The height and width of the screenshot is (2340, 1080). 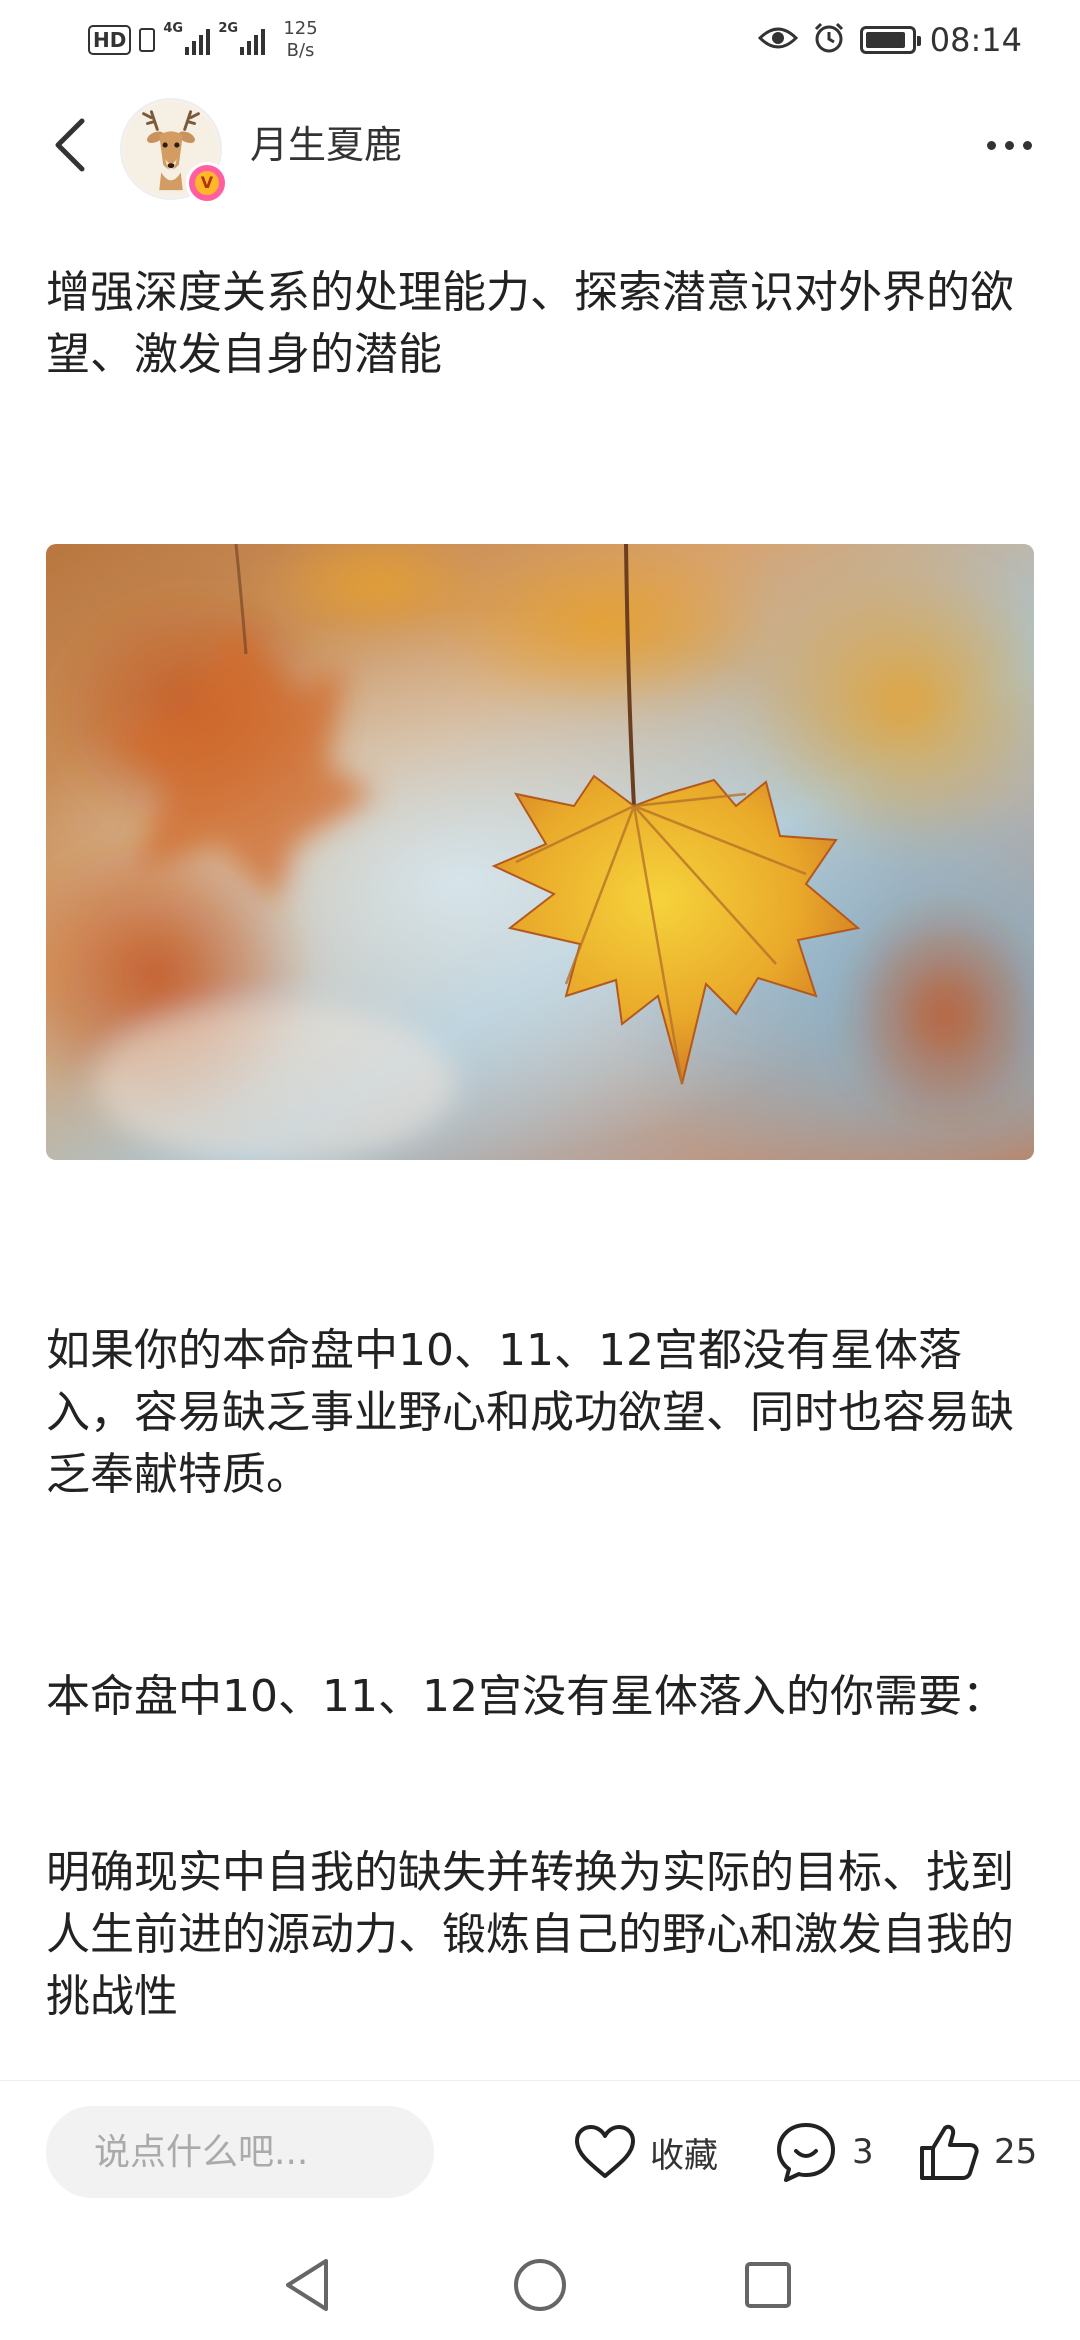 I want to click on comment-icon, so click(x=806, y=2152).